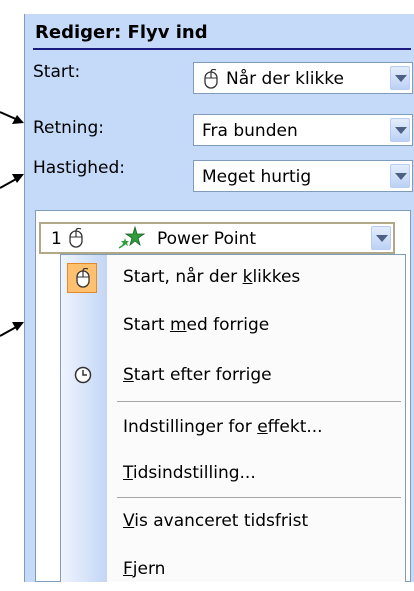 The width and height of the screenshot is (414, 591). What do you see at coordinates (57, 72) in the screenshot?
I see `start-label: Start:` at bounding box center [57, 72].